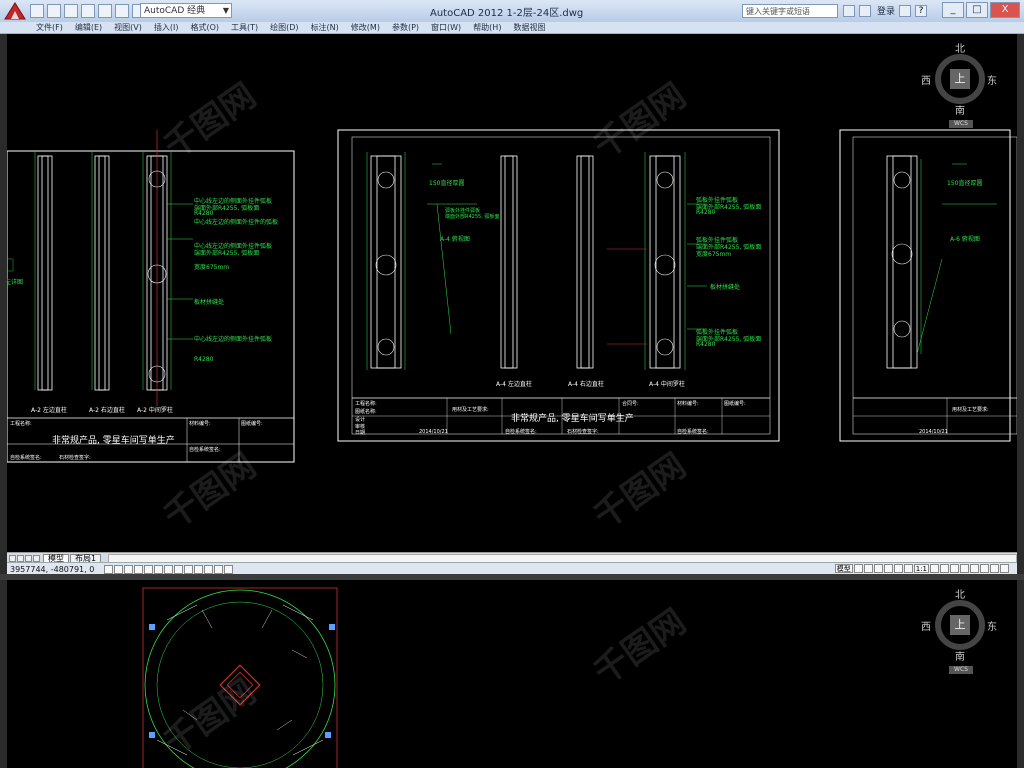  Describe the element at coordinates (921, 10) in the screenshot. I see `help-icon: ?` at that location.